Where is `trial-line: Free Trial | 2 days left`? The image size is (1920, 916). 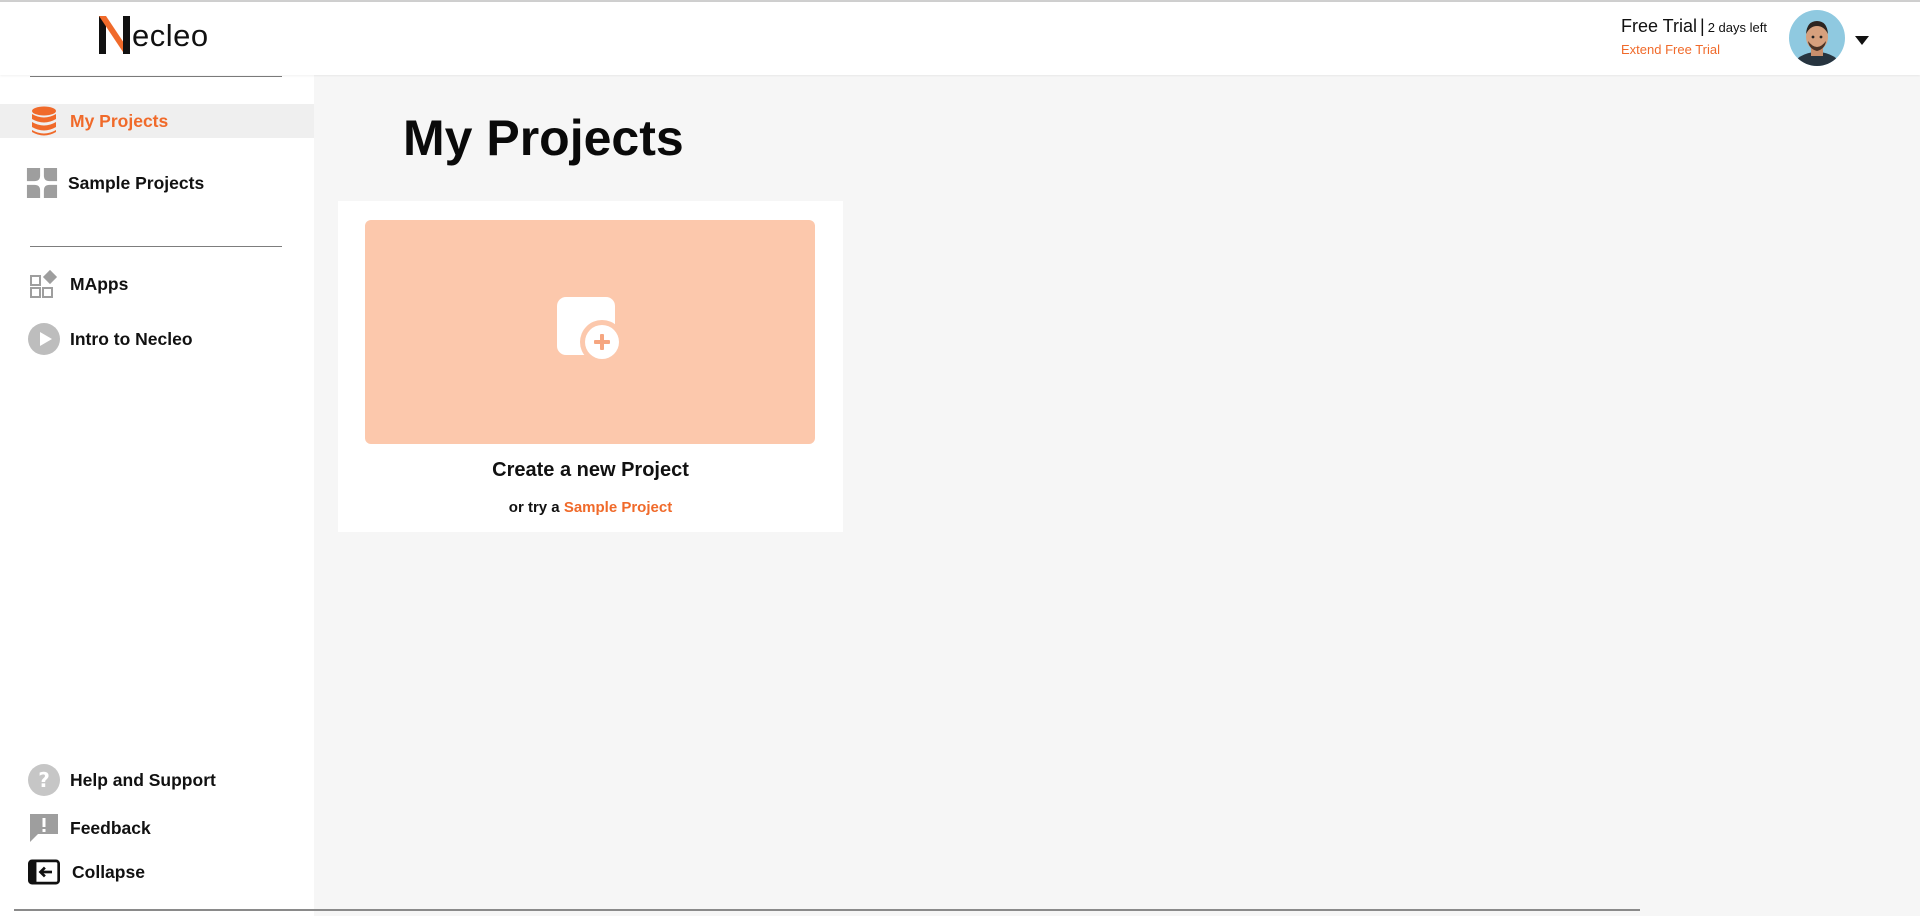 trial-line: Free Trial | 2 days left is located at coordinates (1711, 26).